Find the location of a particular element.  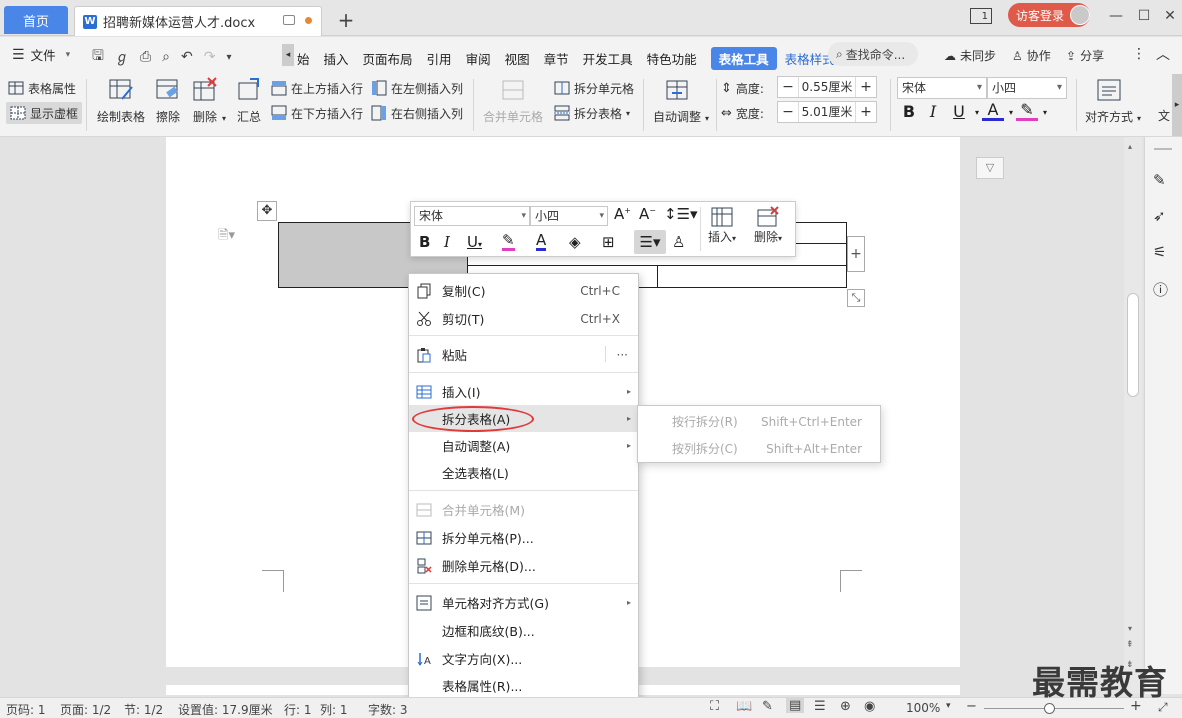

menu-item-cut: 剪切(T) Ctrl+X is located at coordinates (523, 318).